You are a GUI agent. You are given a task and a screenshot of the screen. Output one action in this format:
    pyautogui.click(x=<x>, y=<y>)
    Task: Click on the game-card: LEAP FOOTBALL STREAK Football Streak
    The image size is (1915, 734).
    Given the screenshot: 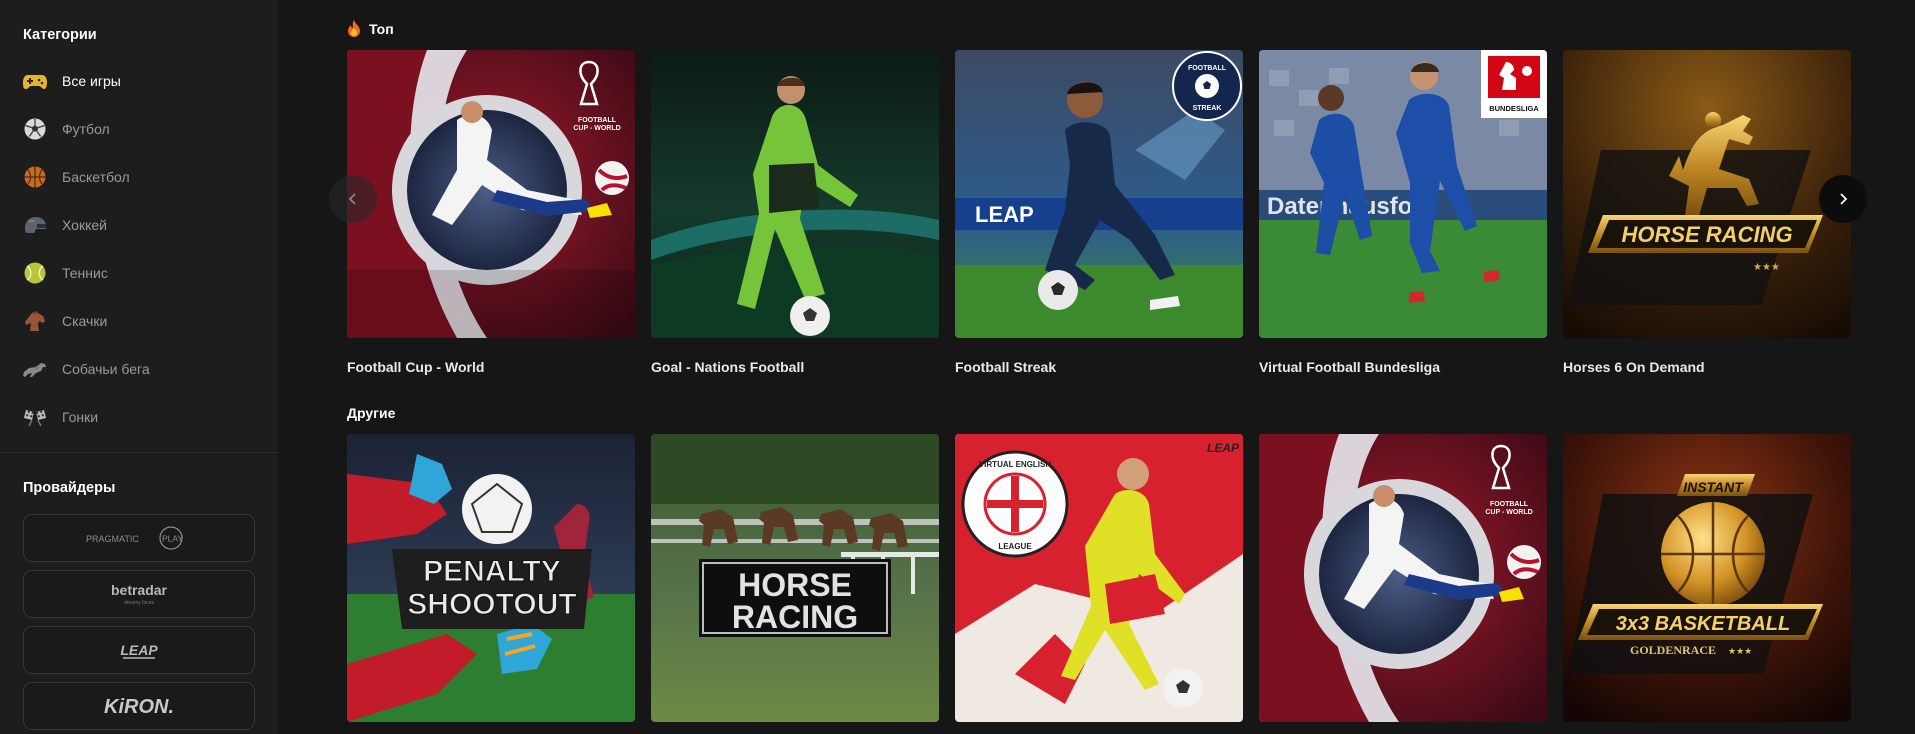 What is the action you would take?
    pyautogui.click(x=1099, y=212)
    